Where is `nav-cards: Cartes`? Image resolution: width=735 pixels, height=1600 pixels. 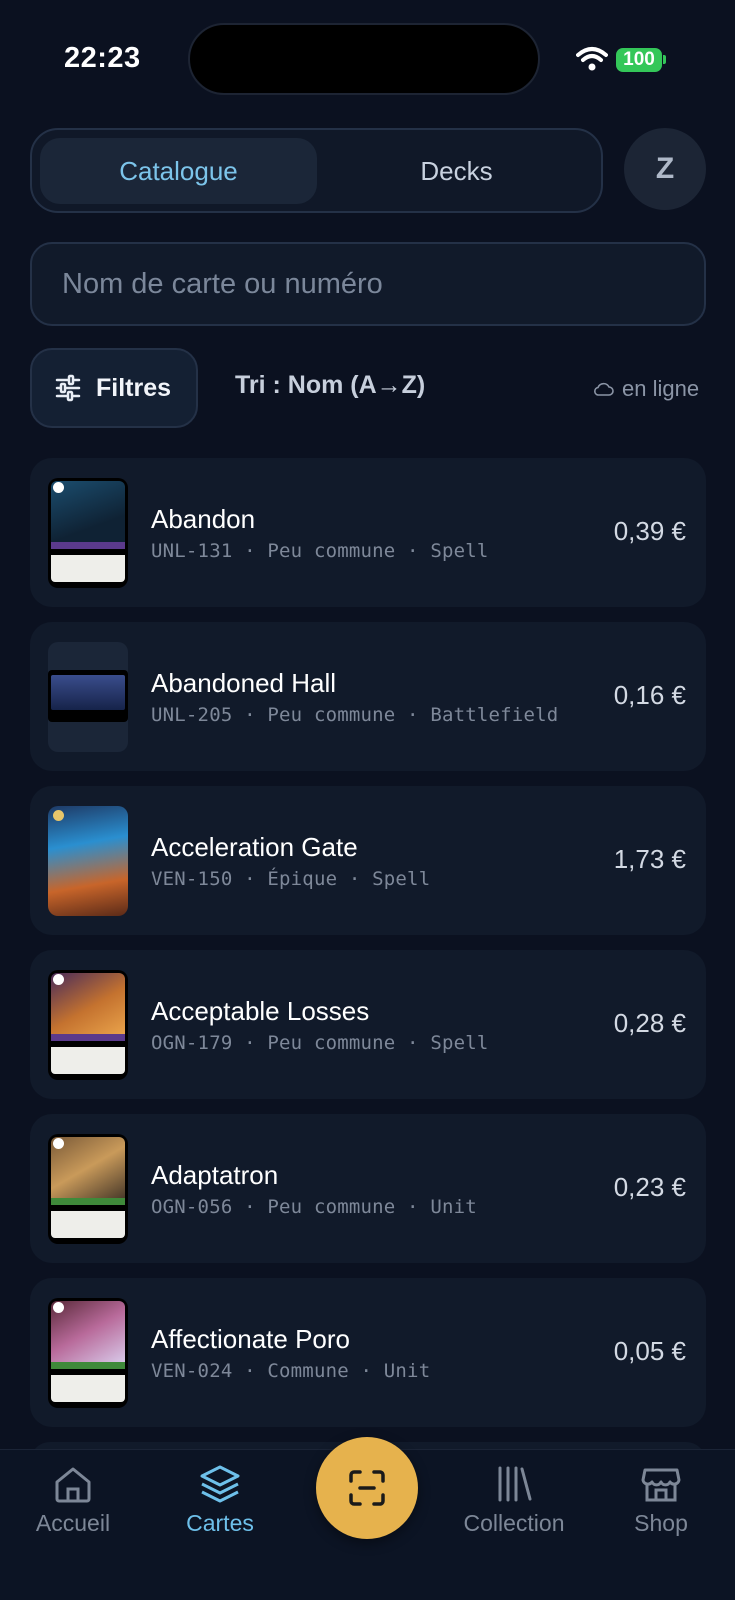
nav-cards: Cartes is located at coordinates (220, 1499).